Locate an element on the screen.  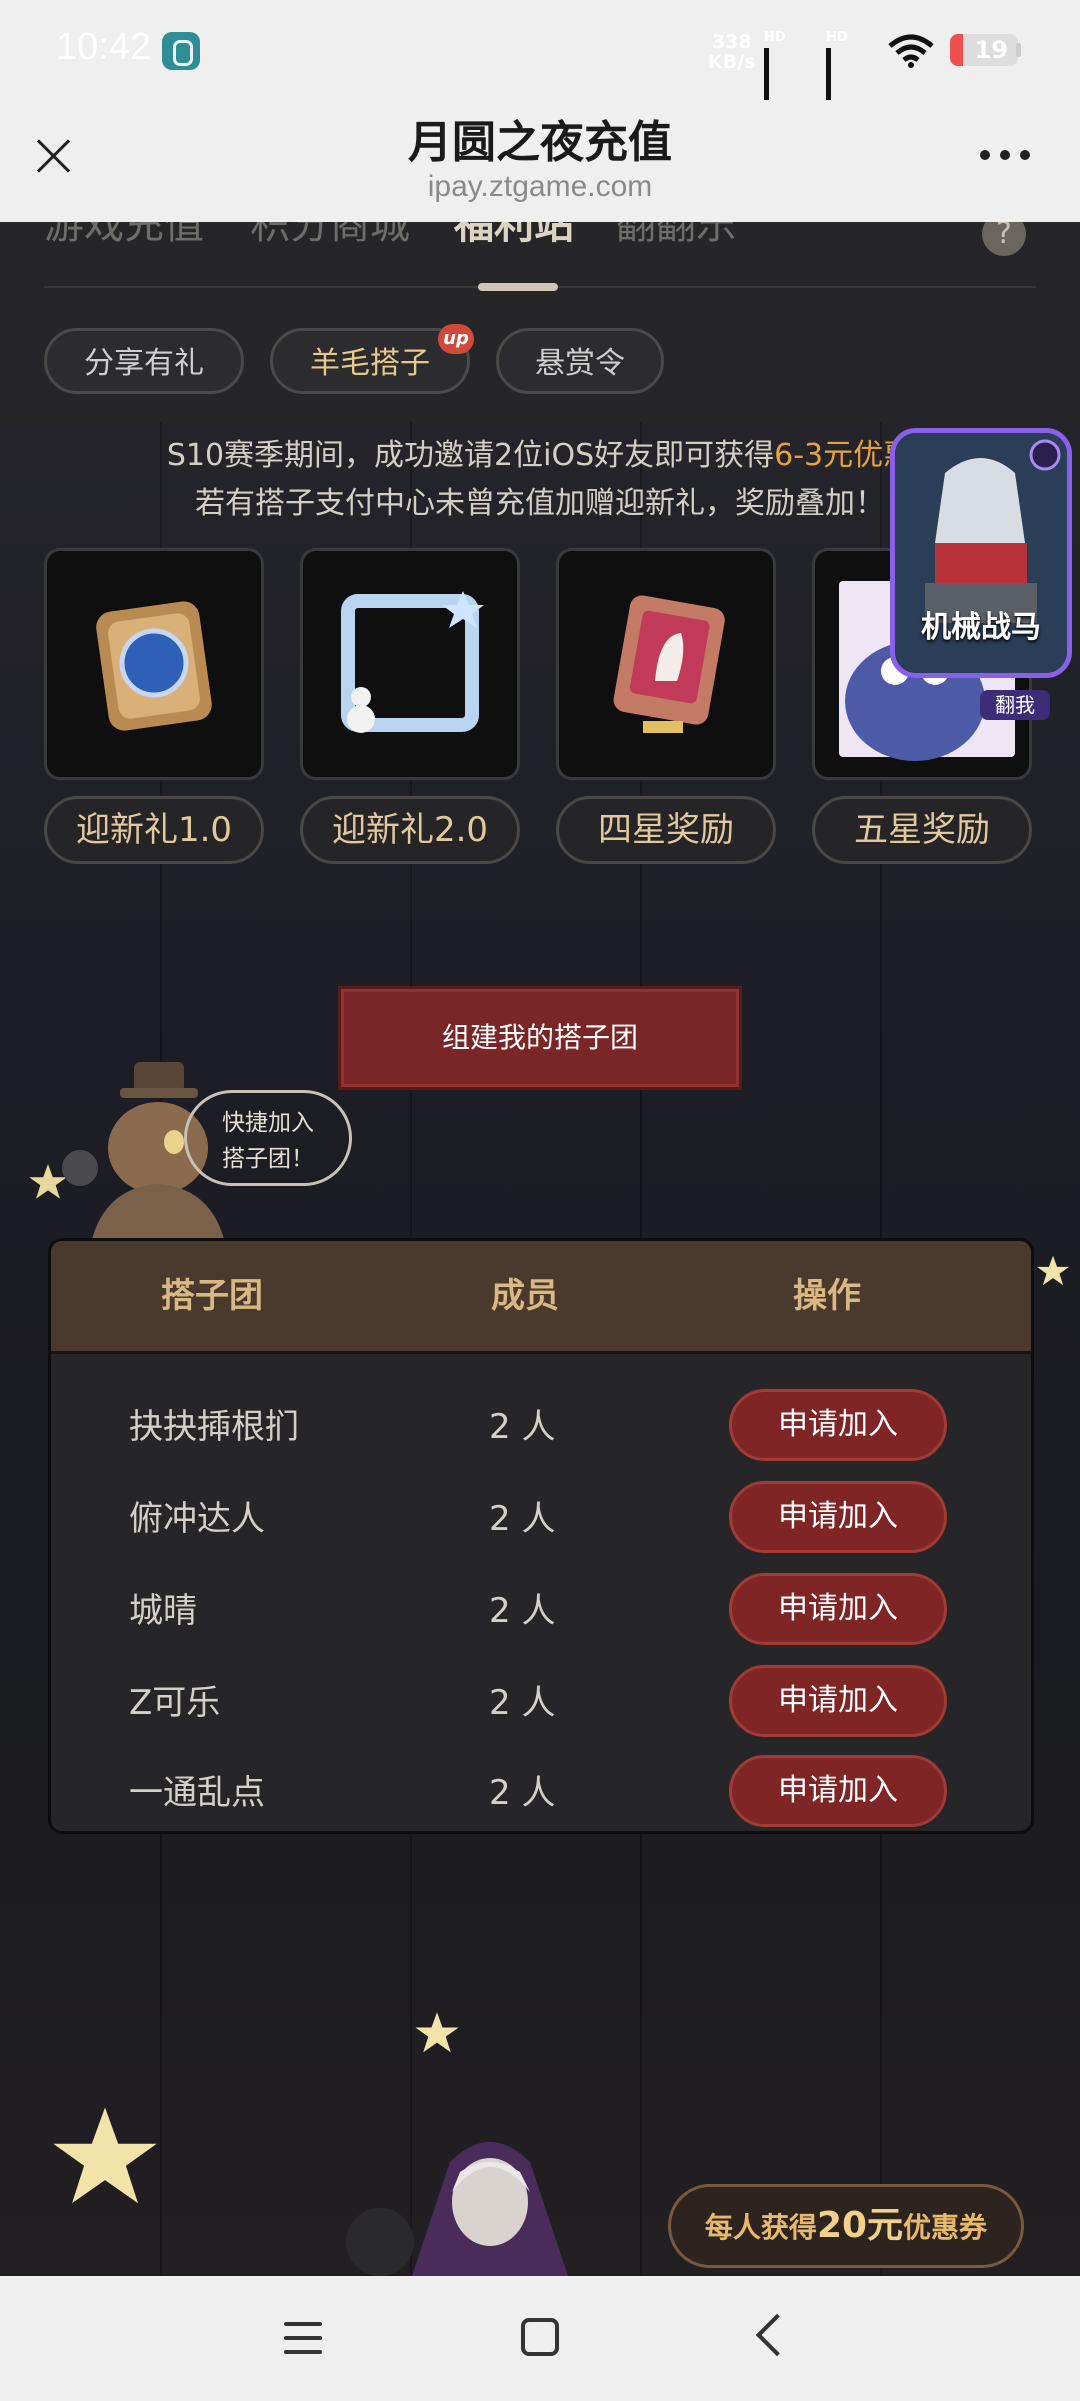
reward-label-welcome-2: 迎新礼2.0 is located at coordinates (410, 830).